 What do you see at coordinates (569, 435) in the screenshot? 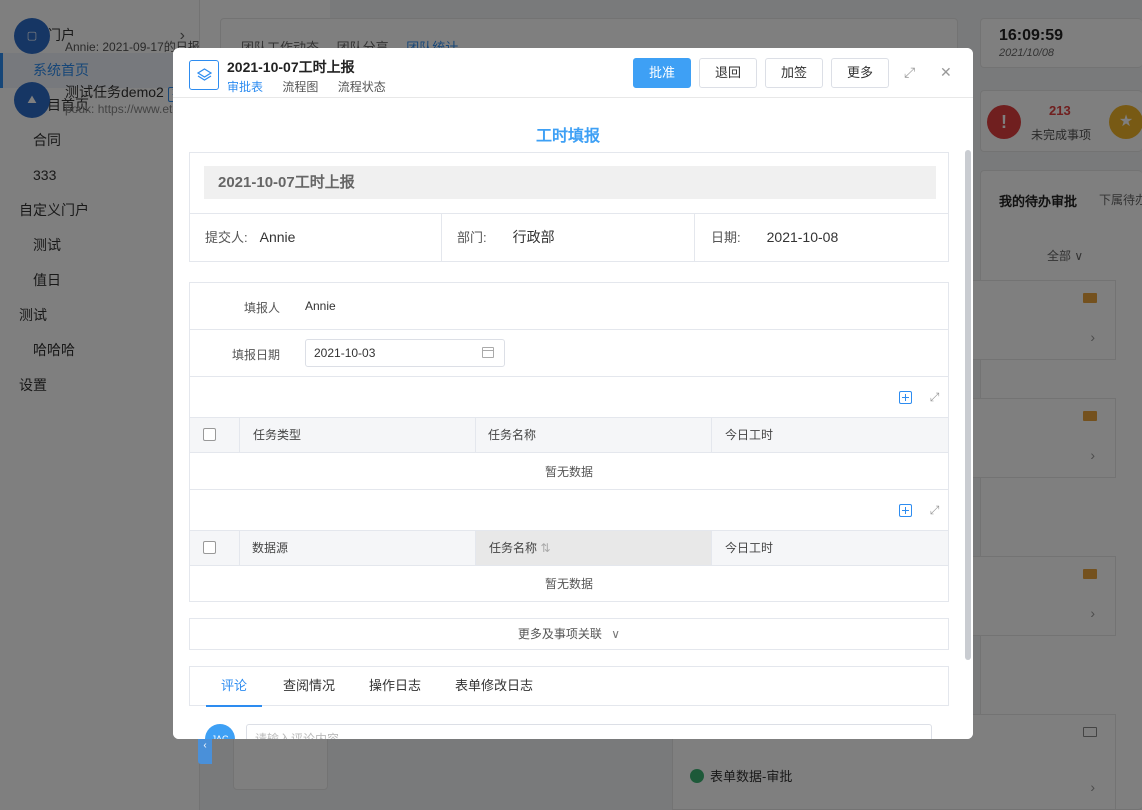
I see `table-header: 任务类型 任务名称 今日工时` at bounding box center [569, 435].